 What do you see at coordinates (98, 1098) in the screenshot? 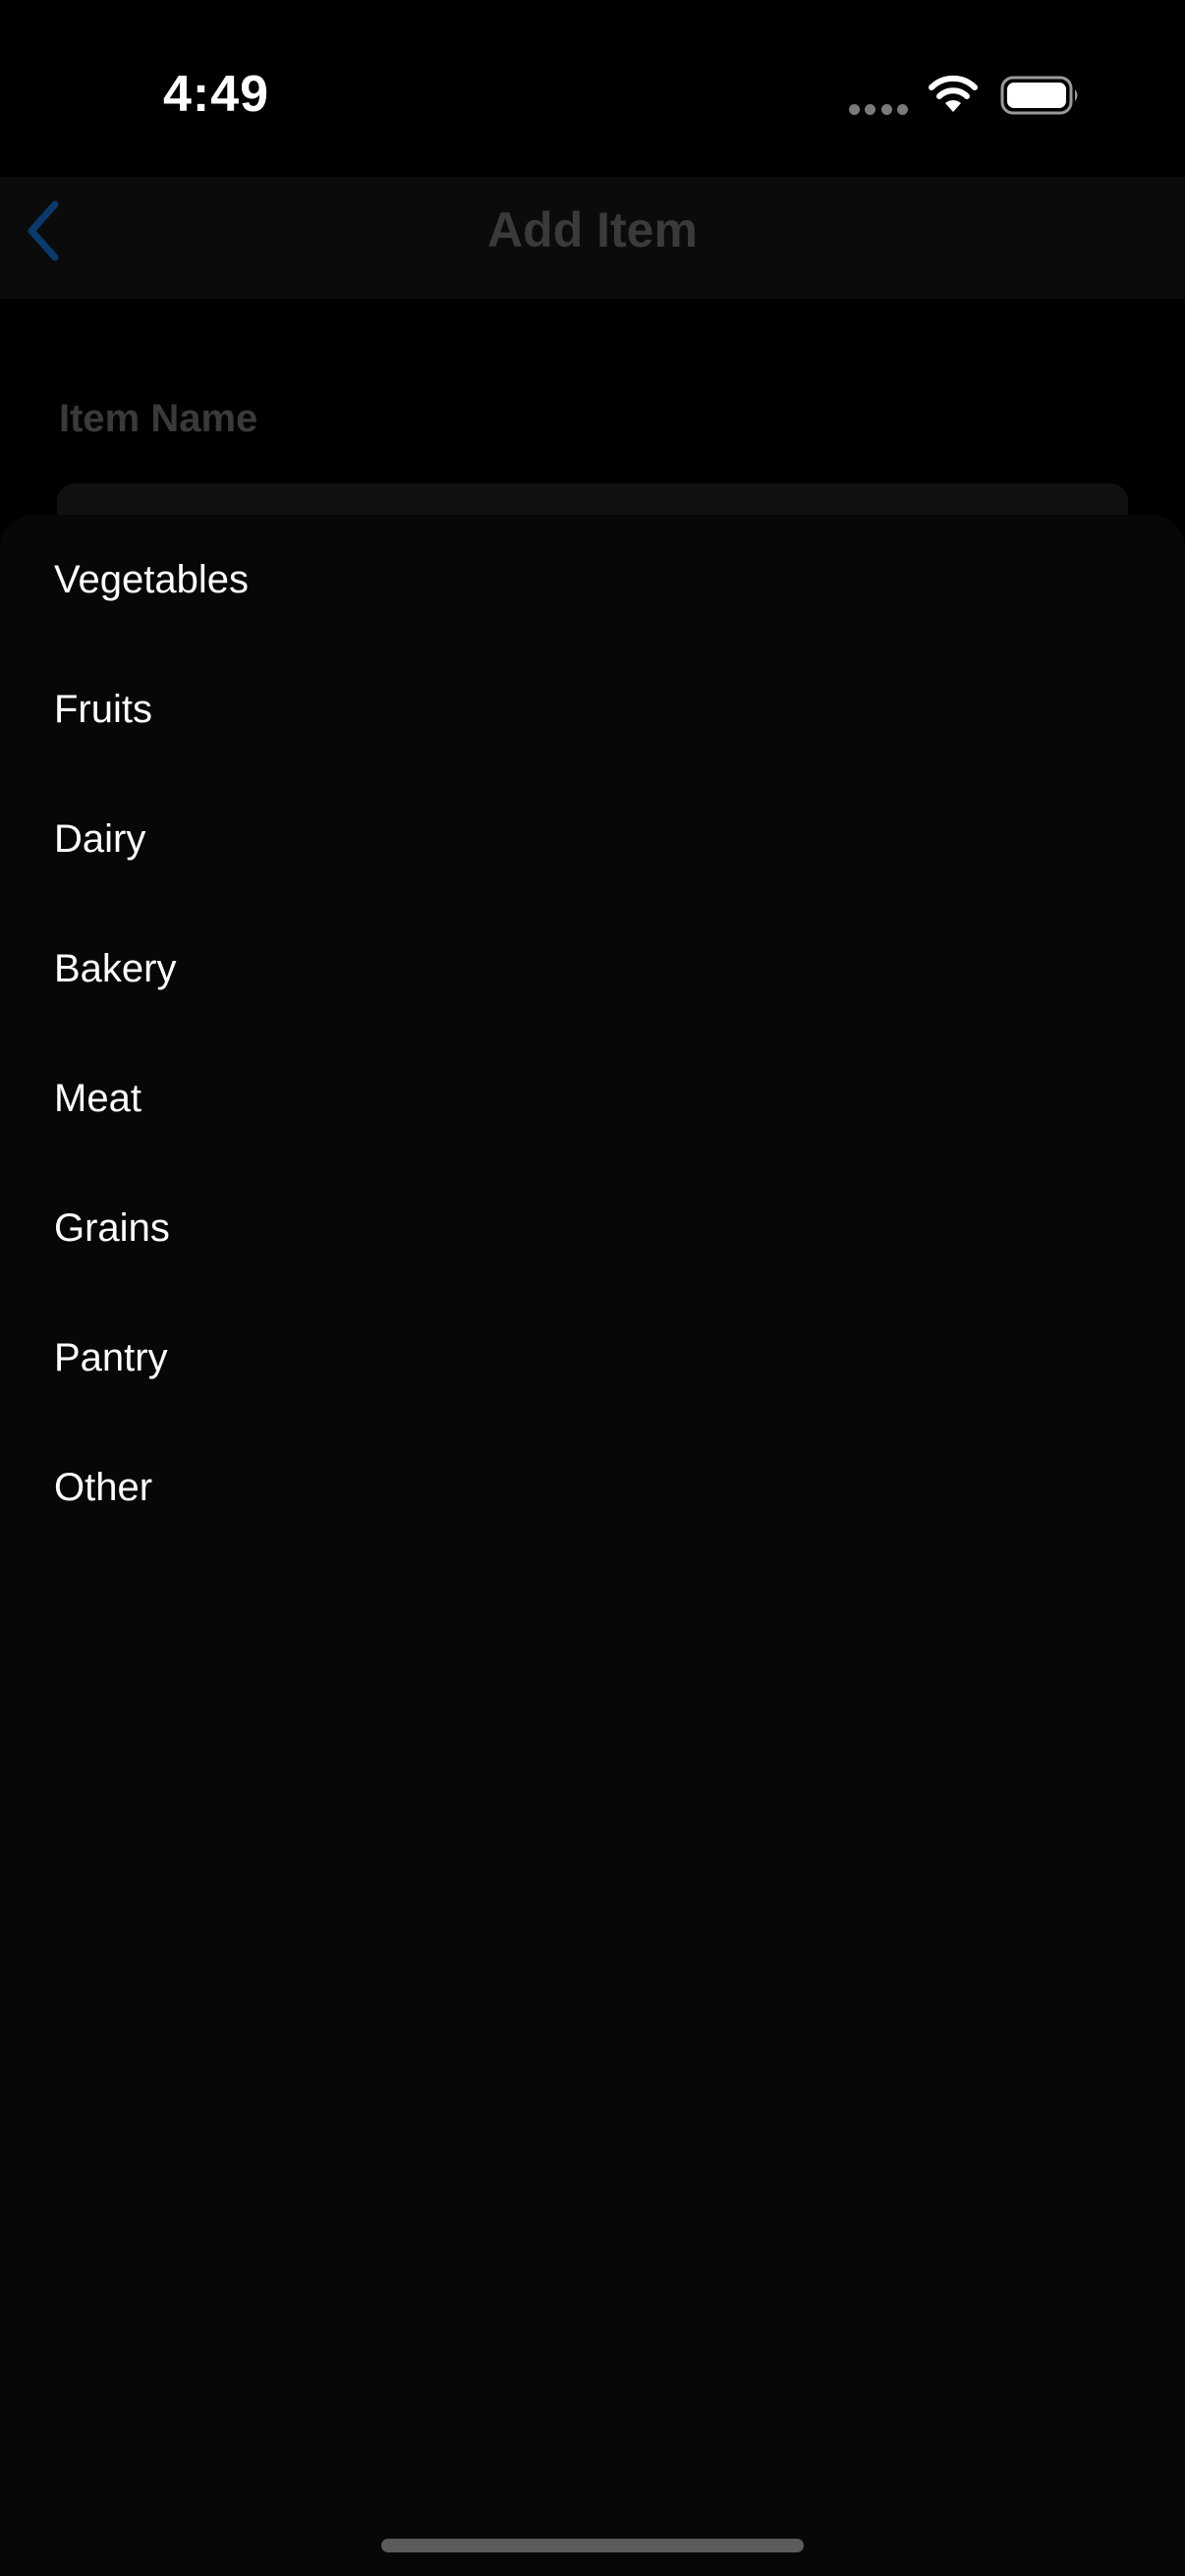
I see `category-option-label: Meat` at bounding box center [98, 1098].